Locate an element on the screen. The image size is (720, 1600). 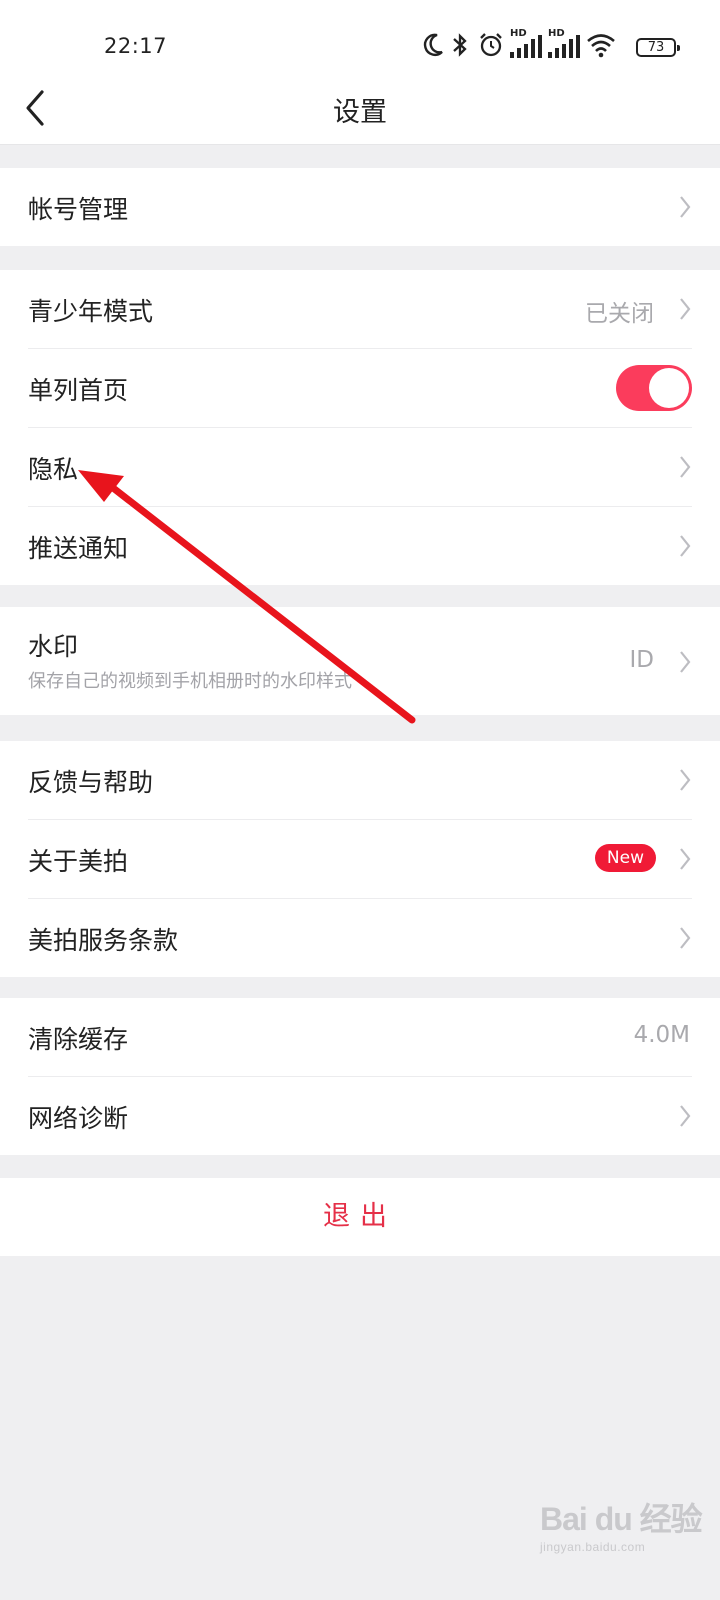
moon-icon is located at coordinates (433, 44).